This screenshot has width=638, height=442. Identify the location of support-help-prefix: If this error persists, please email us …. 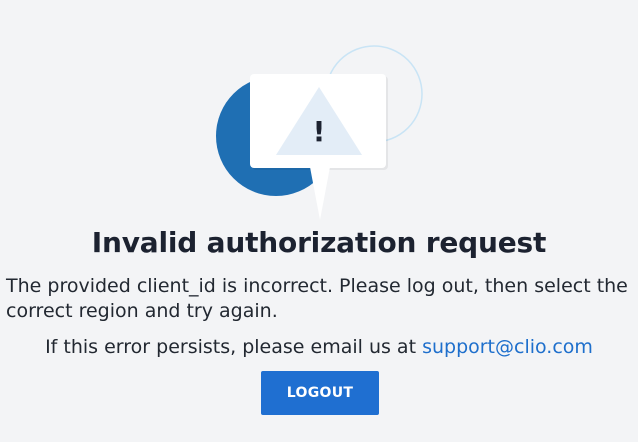
(234, 347).